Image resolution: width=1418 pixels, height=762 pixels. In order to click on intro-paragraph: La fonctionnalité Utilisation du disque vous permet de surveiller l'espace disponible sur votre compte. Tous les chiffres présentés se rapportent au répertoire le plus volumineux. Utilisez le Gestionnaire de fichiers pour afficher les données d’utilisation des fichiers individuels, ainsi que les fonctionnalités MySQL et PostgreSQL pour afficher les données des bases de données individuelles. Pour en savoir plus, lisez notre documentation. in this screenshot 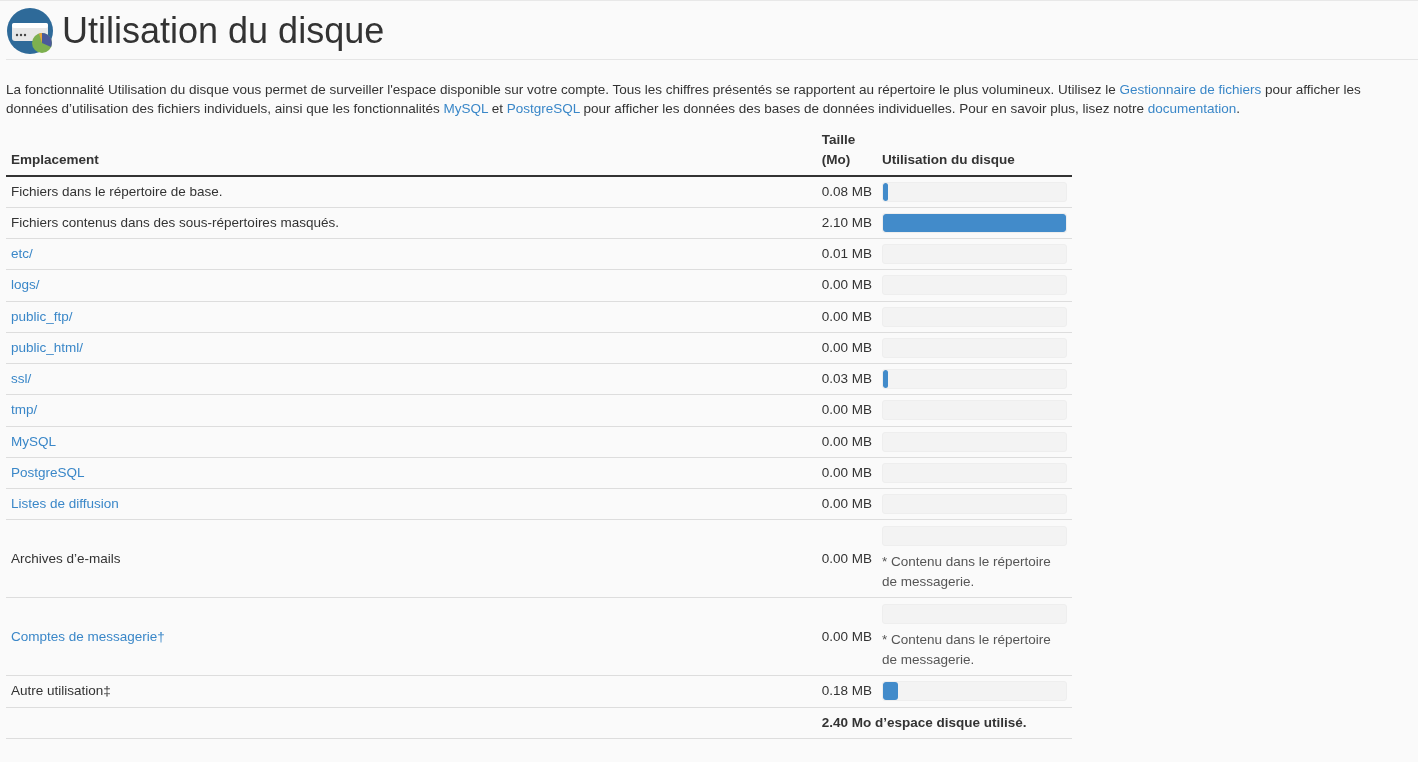, I will do `click(684, 99)`.